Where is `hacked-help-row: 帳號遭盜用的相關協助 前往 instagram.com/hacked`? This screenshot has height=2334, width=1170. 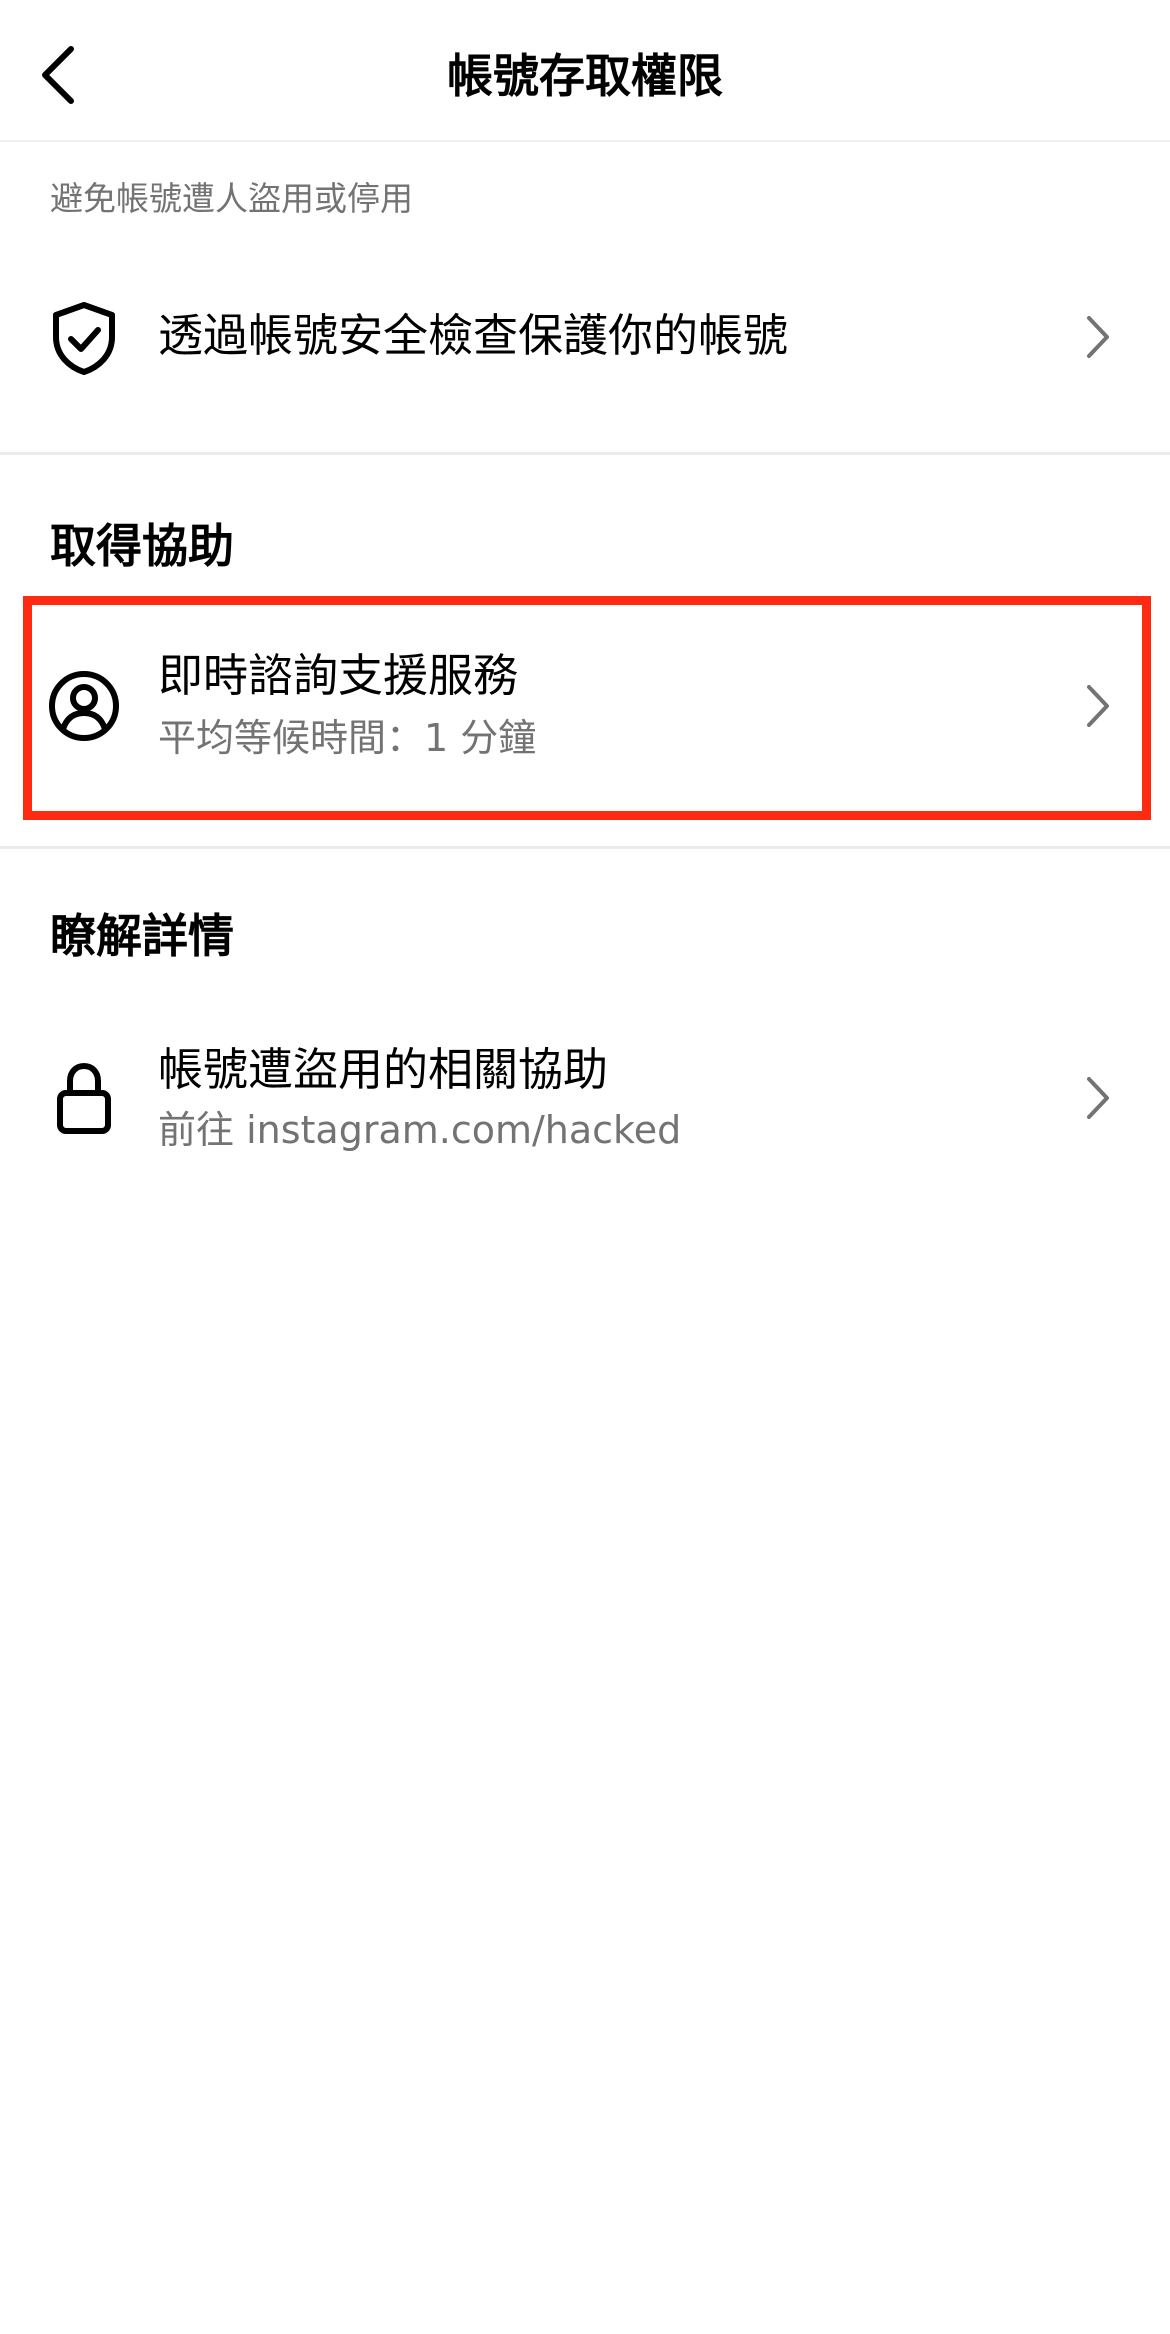 hacked-help-row: 帳號遭盜用的相關協助 前往 instagram.com/hacked is located at coordinates (585, 1100).